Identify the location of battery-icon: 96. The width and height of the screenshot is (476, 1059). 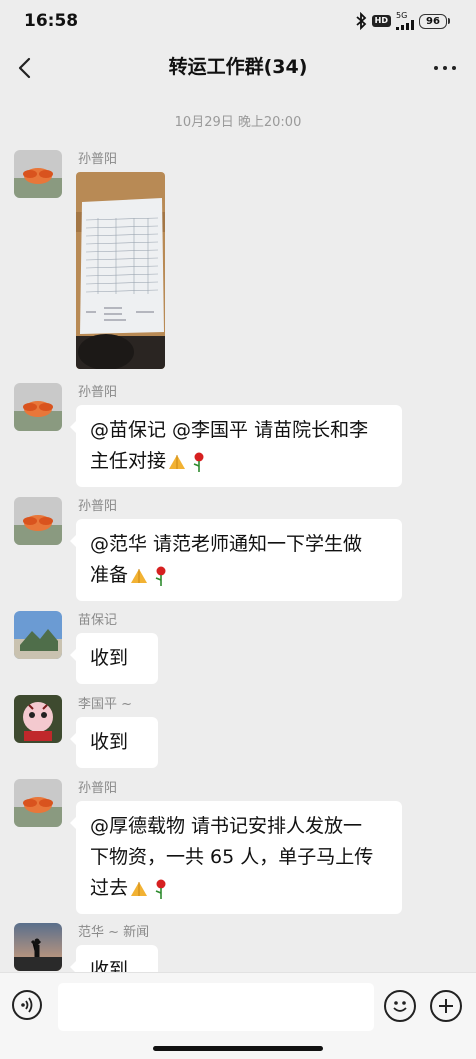
(434, 21).